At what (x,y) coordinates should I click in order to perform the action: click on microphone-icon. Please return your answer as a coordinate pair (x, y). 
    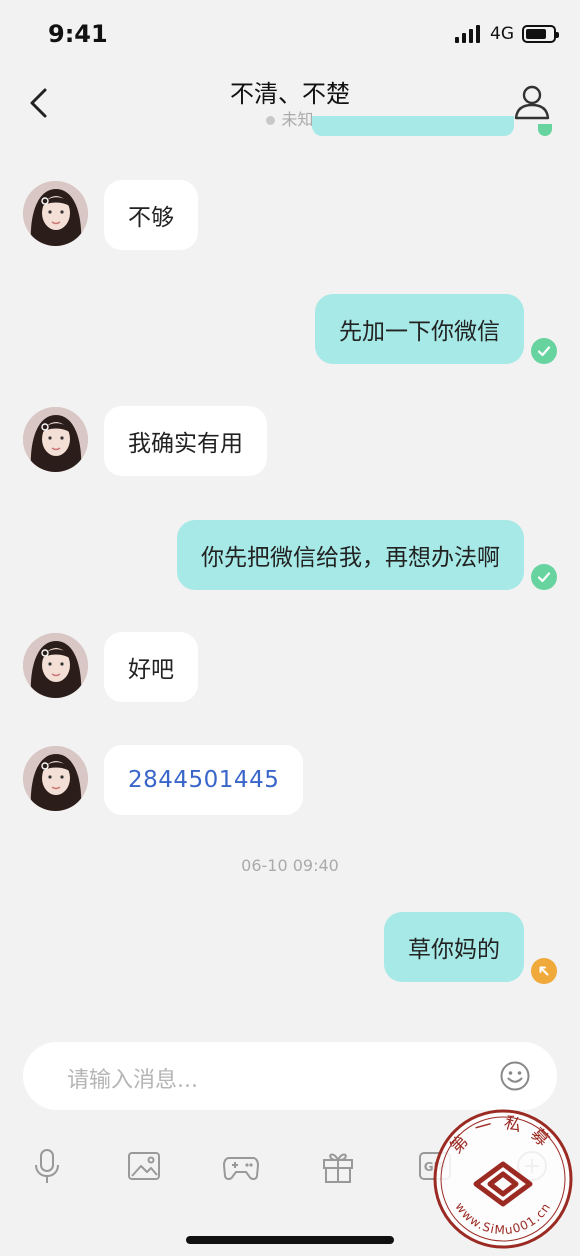
    Looking at the image, I should click on (47, 1166).